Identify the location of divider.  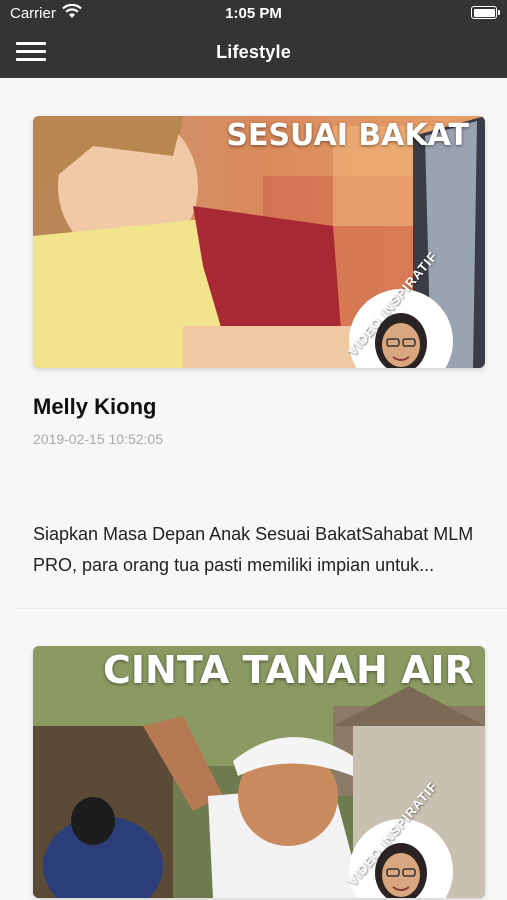
(261, 608).